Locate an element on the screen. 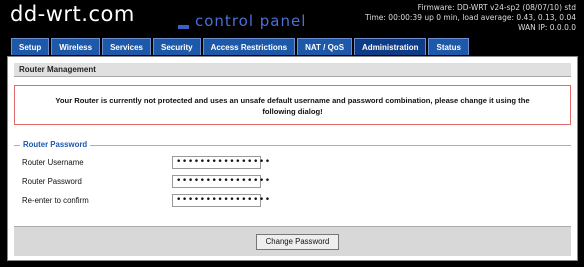 The image size is (584, 267). confirm-label: Re-enter to confirm is located at coordinates (55, 200).